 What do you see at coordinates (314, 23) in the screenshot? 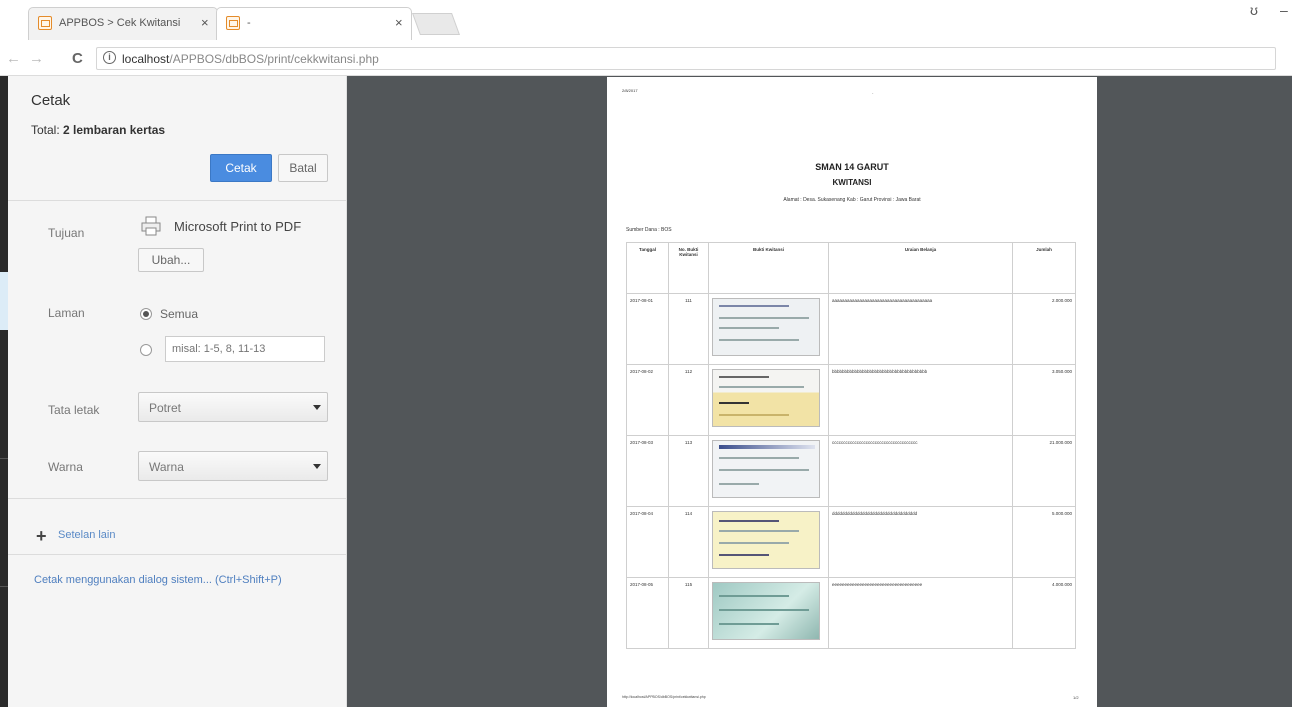
I see `tab-print-preview: - ×` at bounding box center [314, 23].